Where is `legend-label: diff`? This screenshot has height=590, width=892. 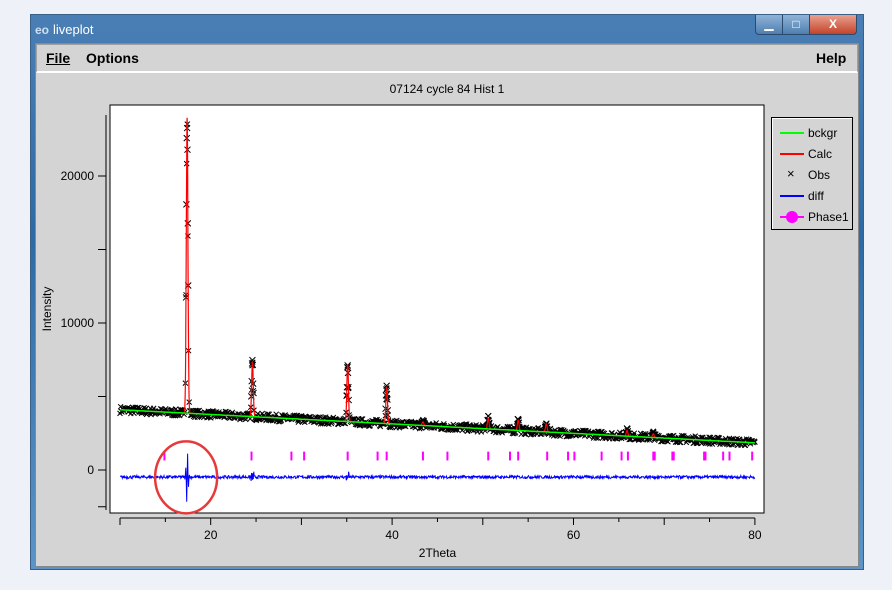
legend-label: diff is located at coordinates (816, 196).